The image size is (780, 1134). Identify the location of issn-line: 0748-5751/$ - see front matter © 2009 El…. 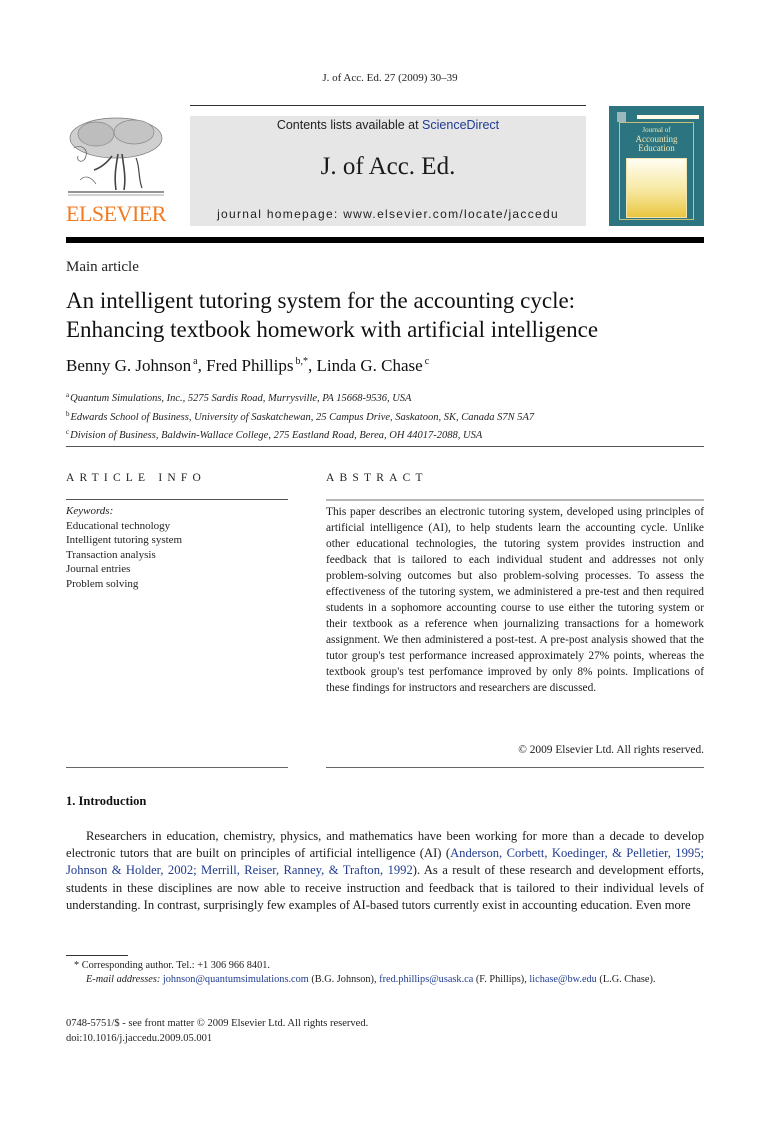
(217, 1023).